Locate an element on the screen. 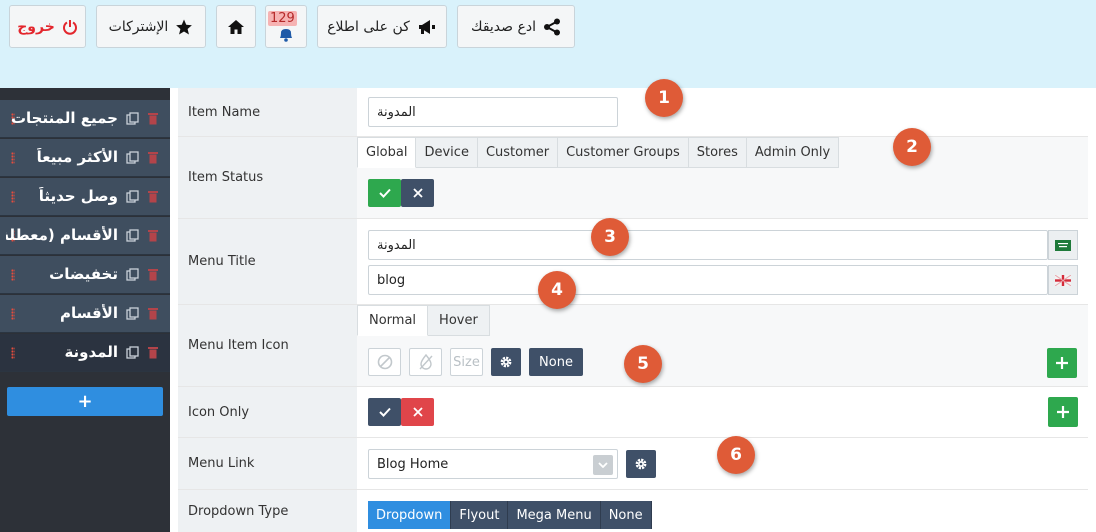  annotation-marker-2: 2 is located at coordinates (912, 147).